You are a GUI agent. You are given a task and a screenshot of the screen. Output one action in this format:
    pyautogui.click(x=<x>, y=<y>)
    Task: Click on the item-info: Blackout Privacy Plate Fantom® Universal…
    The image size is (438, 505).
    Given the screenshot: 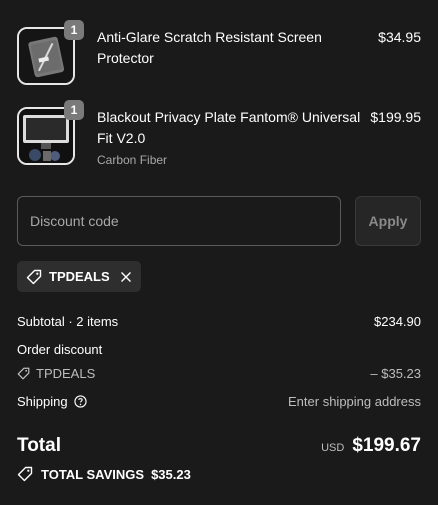 What is the action you would take?
    pyautogui.click(x=228, y=137)
    